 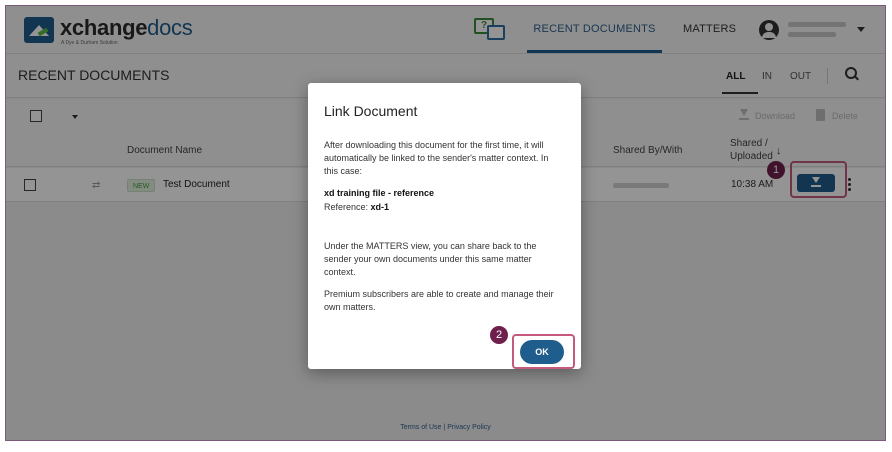 I want to click on step-2-badge: 2, so click(x=499, y=335).